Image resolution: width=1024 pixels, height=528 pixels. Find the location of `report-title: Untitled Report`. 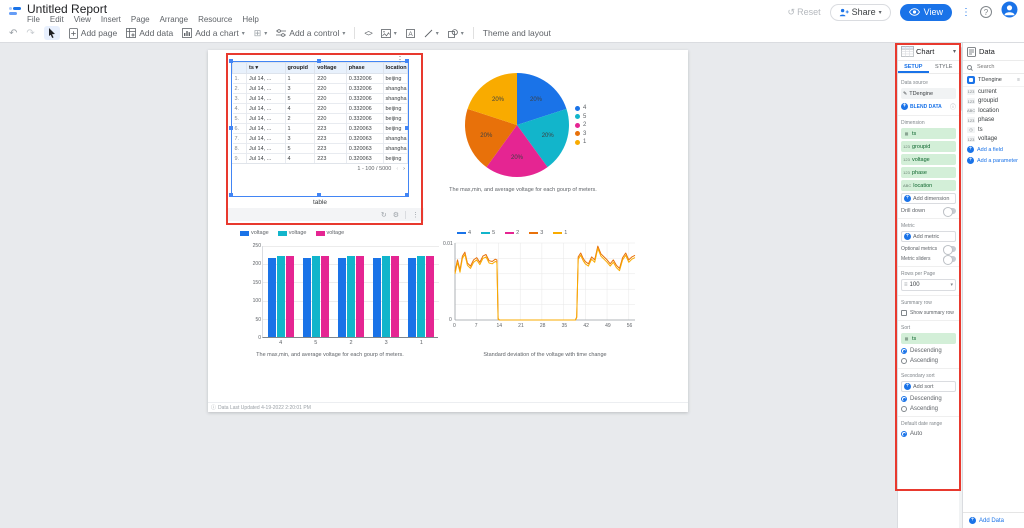

report-title: Untitled Report is located at coordinates (67, 9).